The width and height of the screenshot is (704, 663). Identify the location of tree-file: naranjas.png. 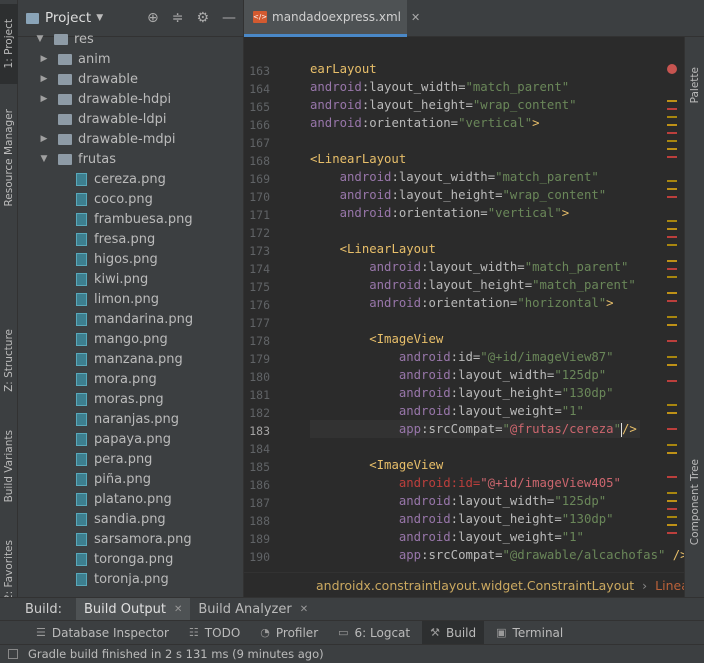
(130, 419).